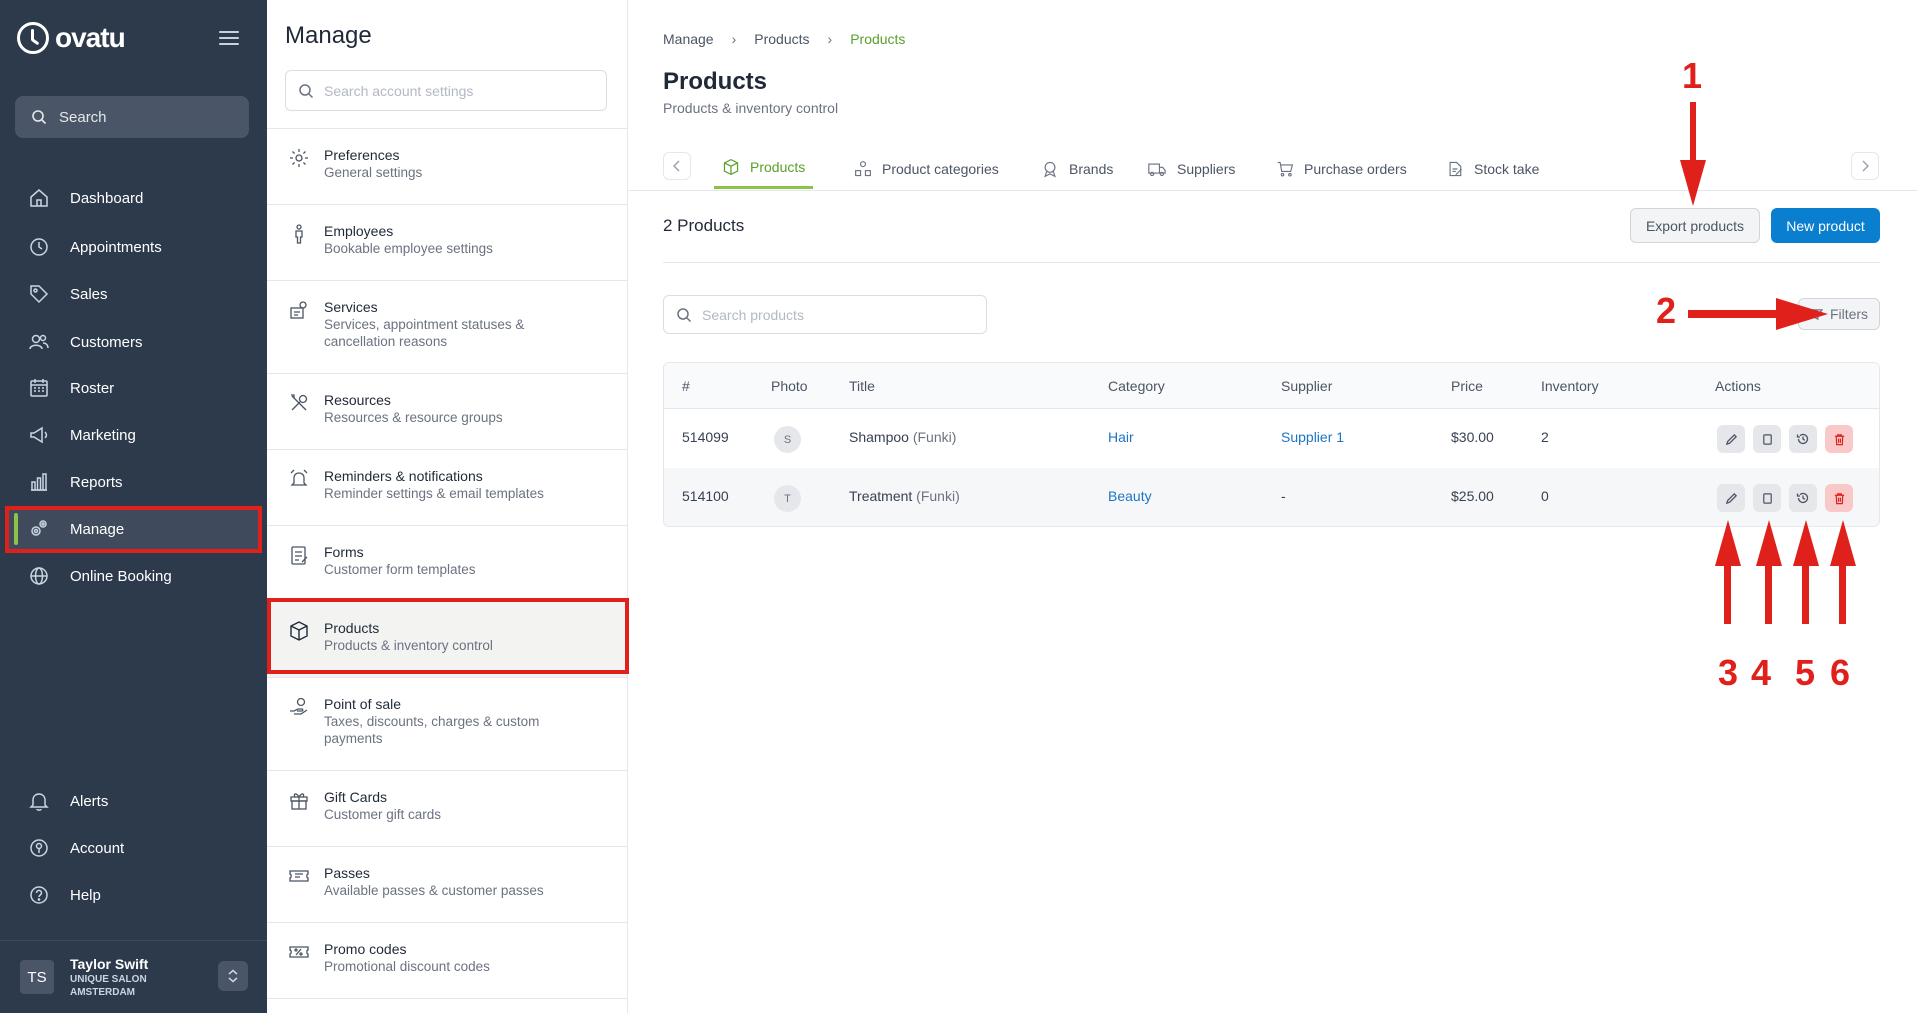 The image size is (1917, 1013). Describe the element at coordinates (1492, 168) in the screenshot. I see `tab-stock-take: Stock take` at that location.